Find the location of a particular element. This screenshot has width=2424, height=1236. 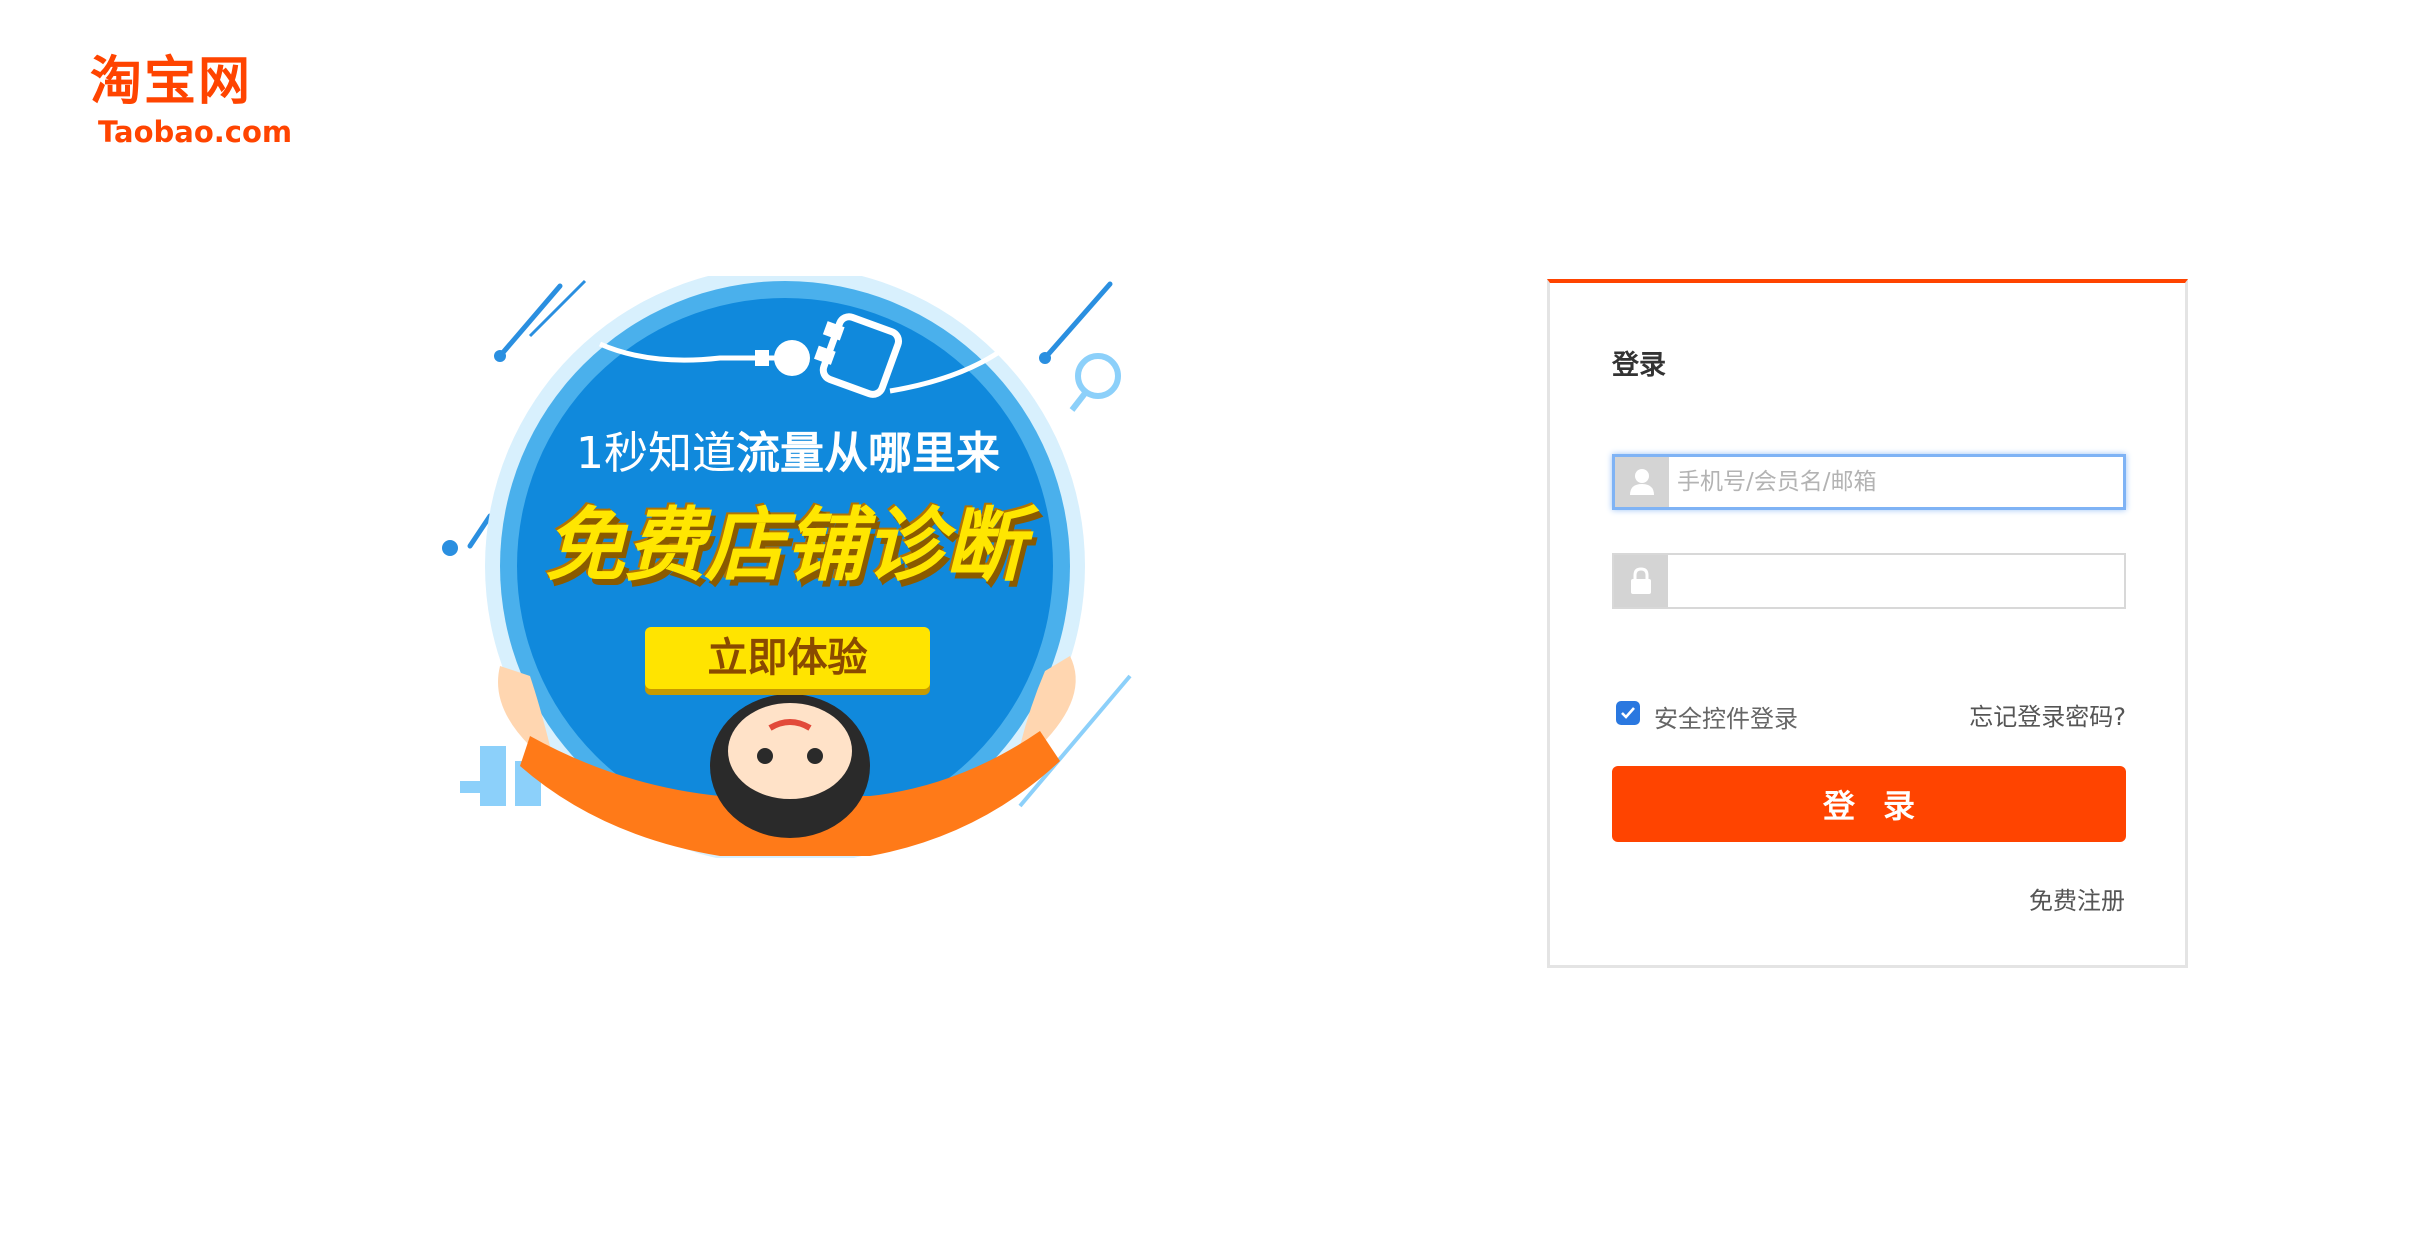

lock-icon is located at coordinates (1641, 581).